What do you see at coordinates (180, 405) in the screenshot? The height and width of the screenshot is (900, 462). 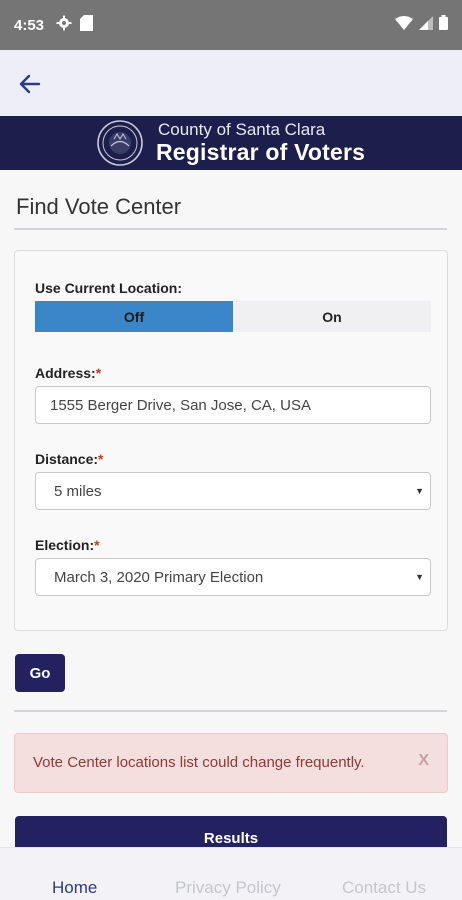 I see `address-value: 1555 Berger Drive, San Jose, CA, USA` at bounding box center [180, 405].